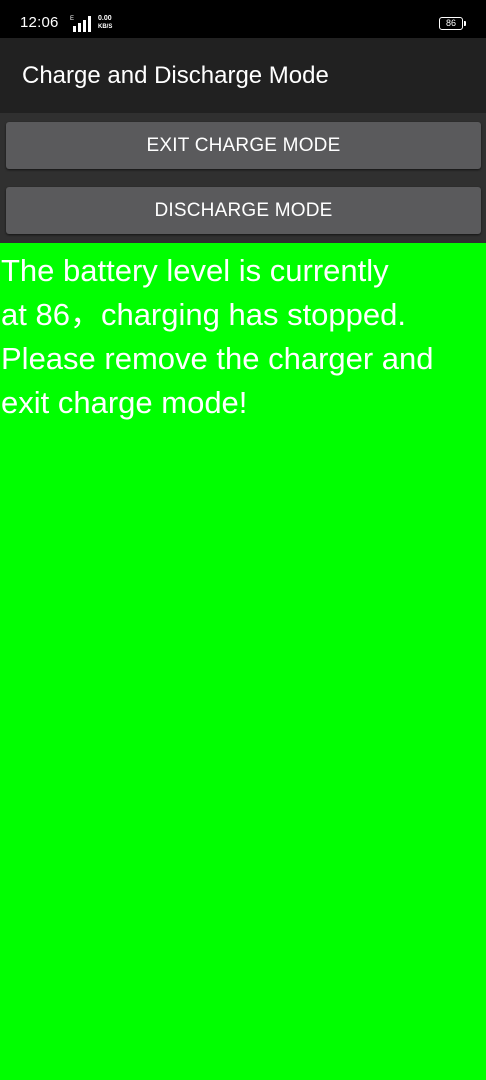 The image size is (486, 1080). Describe the element at coordinates (195, 270) in the screenshot. I see `status-message-line-1: The battery level is currently` at that location.